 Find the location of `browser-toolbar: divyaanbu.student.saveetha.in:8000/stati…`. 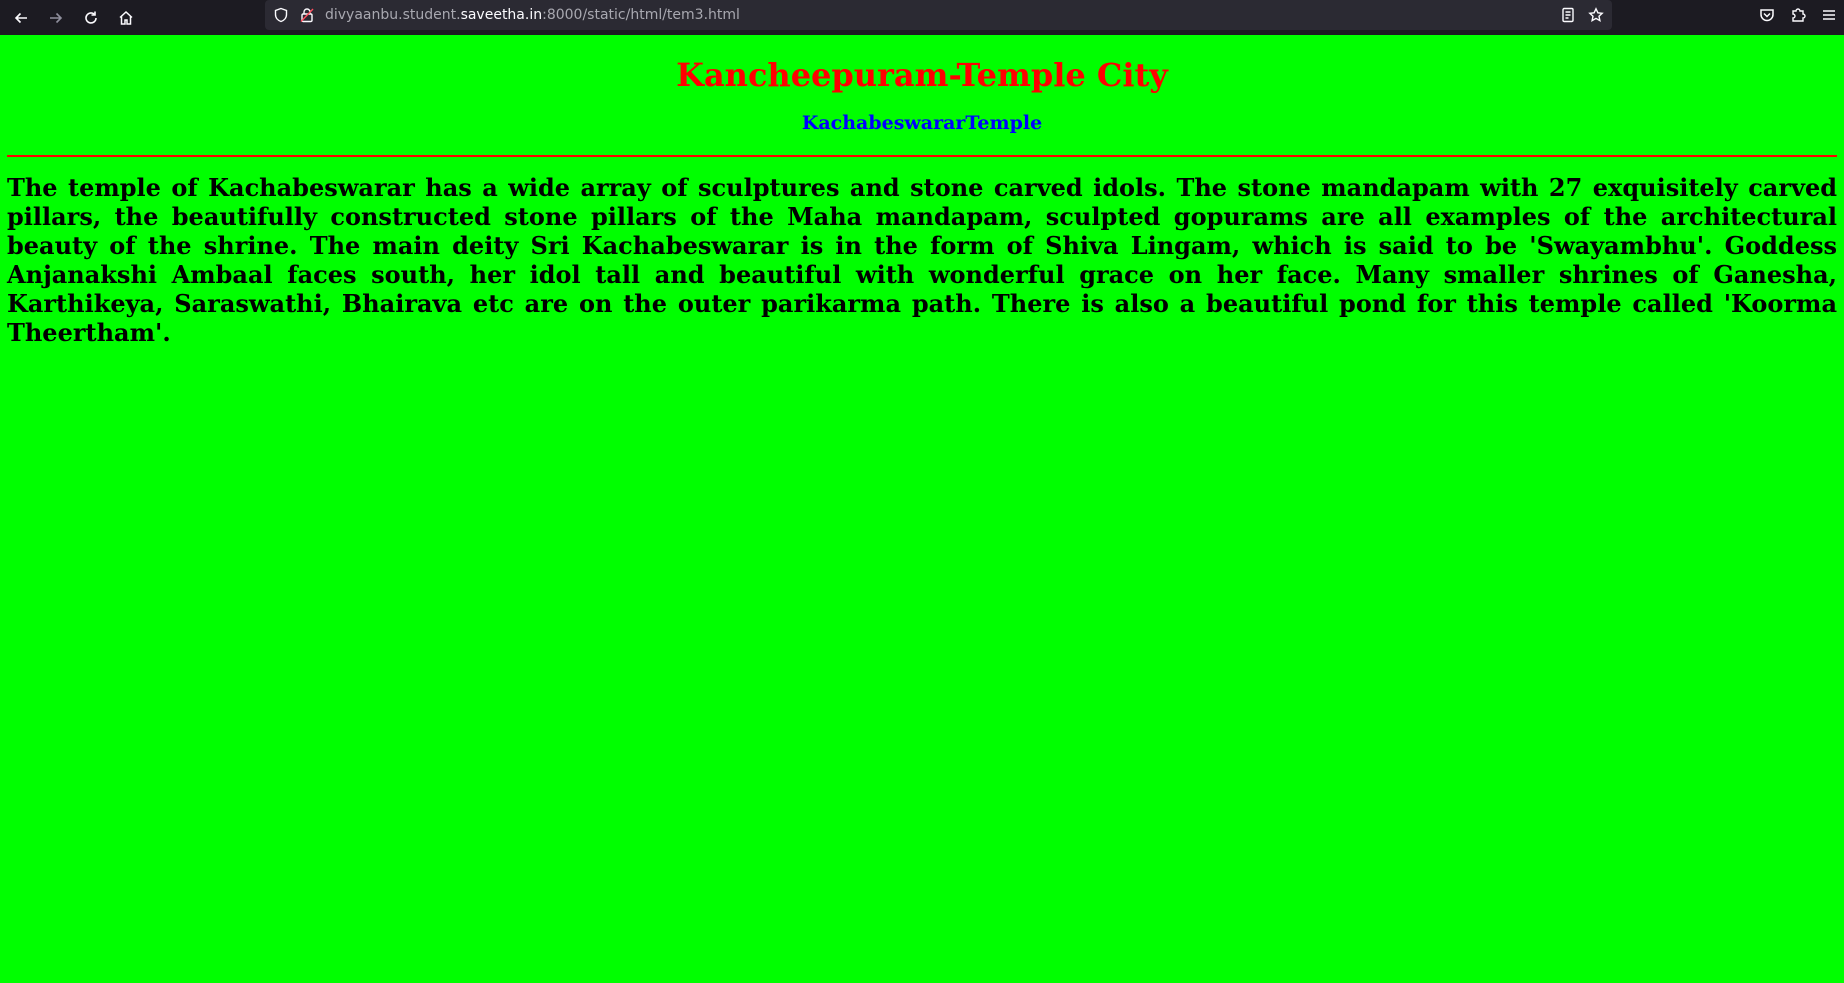

browser-toolbar: divyaanbu.student.saveetha.in:8000/stati… is located at coordinates (922, 17).